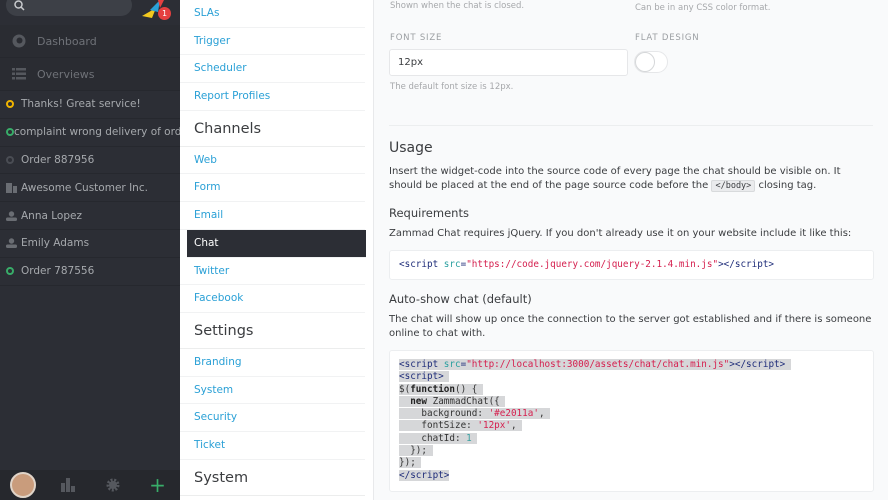  I want to click on code-token: ZammadChat({, so click(466, 401).